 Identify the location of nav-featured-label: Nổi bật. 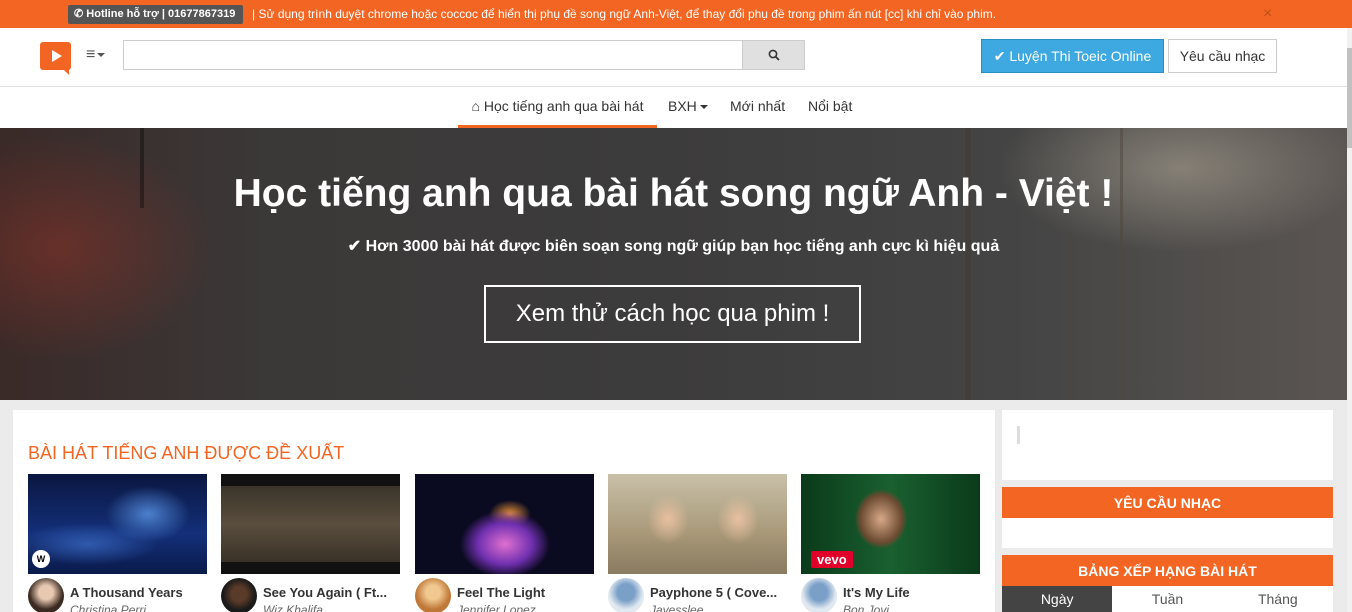
(830, 106).